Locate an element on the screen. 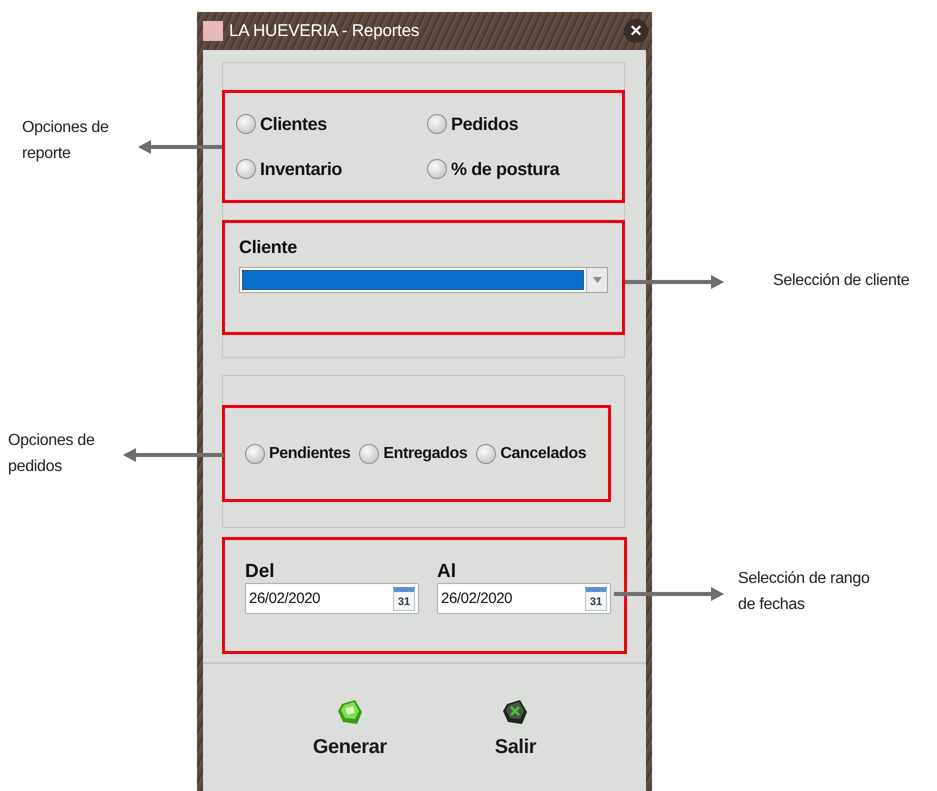 The width and height of the screenshot is (937, 791). client-dropdown is located at coordinates (423, 280).